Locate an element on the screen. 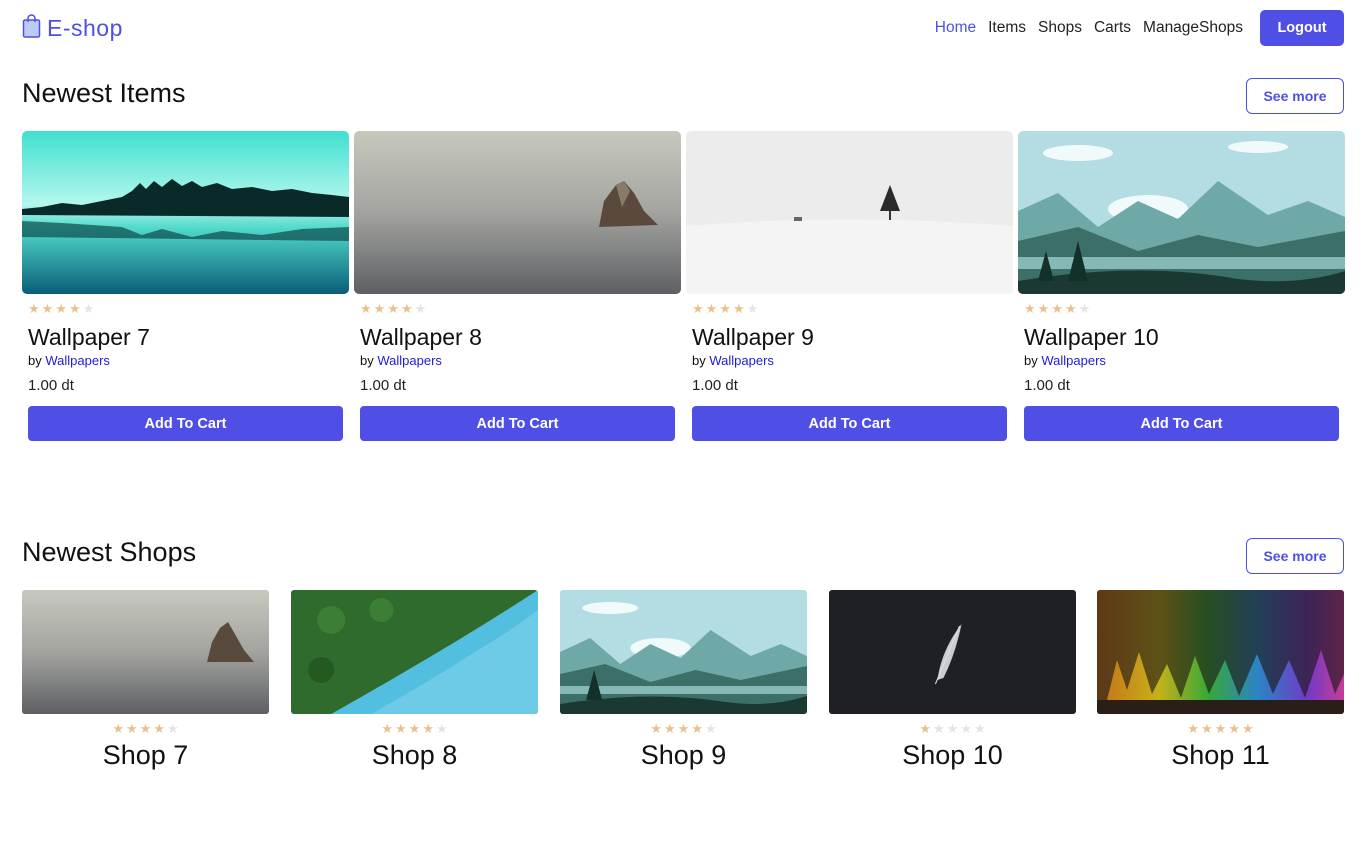 The height and width of the screenshot is (851, 1366). shopping-bag-icon is located at coordinates (31, 28).